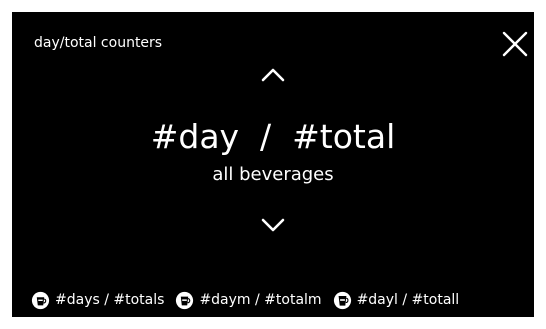  Describe the element at coordinates (273, 136) in the screenshot. I see `counter-value: #day / #total` at that location.